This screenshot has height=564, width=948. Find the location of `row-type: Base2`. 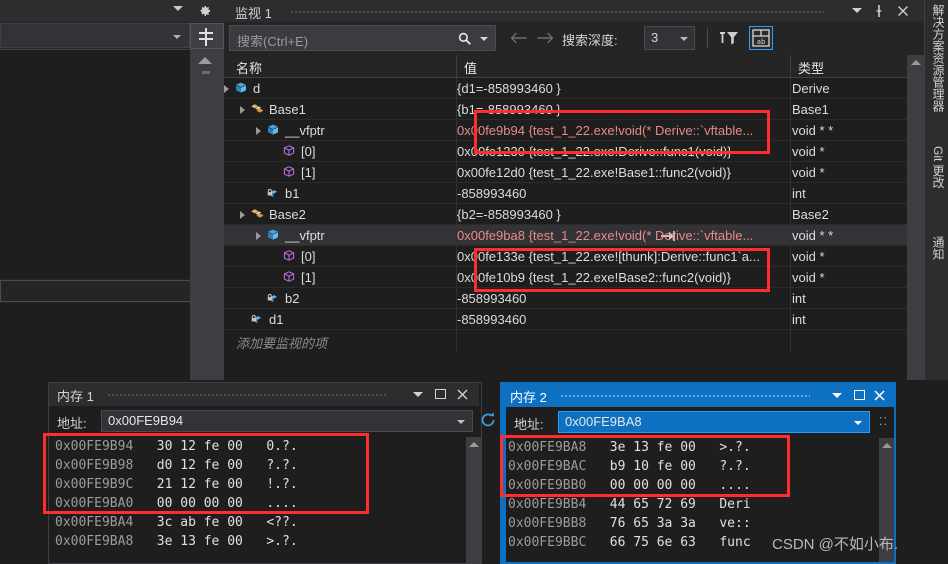

row-type: Base2 is located at coordinates (810, 214).